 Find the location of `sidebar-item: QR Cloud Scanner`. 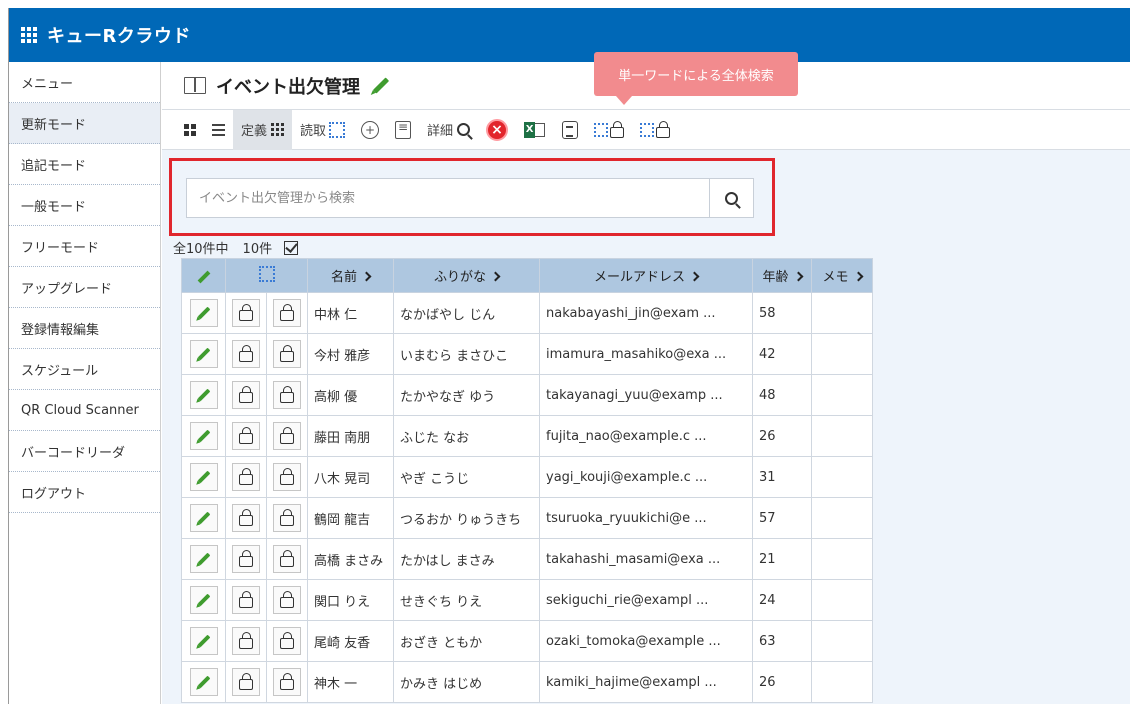

sidebar-item: QR Cloud Scanner is located at coordinates (84, 410).